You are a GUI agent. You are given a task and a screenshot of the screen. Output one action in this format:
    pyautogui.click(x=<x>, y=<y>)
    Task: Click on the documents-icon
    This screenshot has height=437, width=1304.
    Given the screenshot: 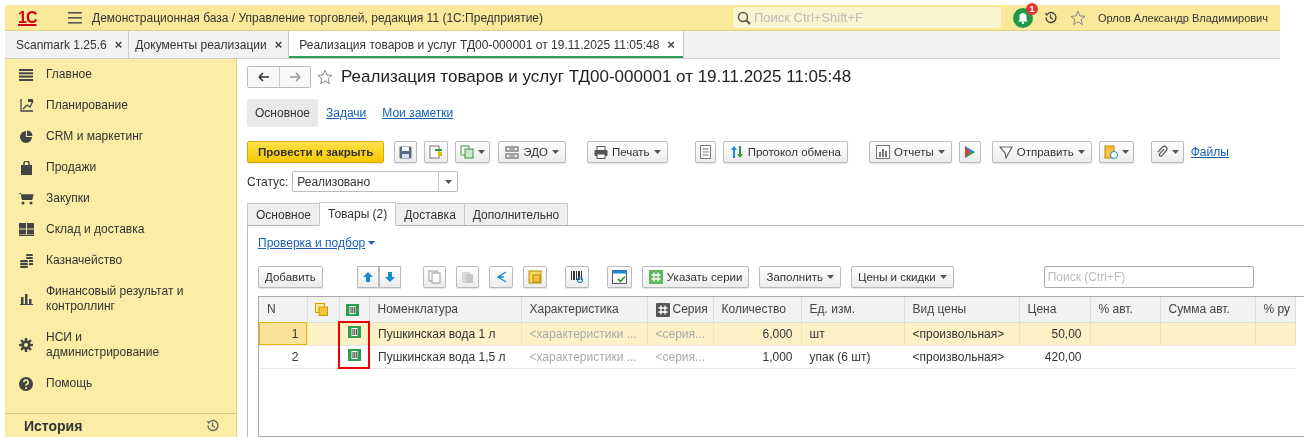 What is the action you would take?
    pyautogui.click(x=467, y=152)
    